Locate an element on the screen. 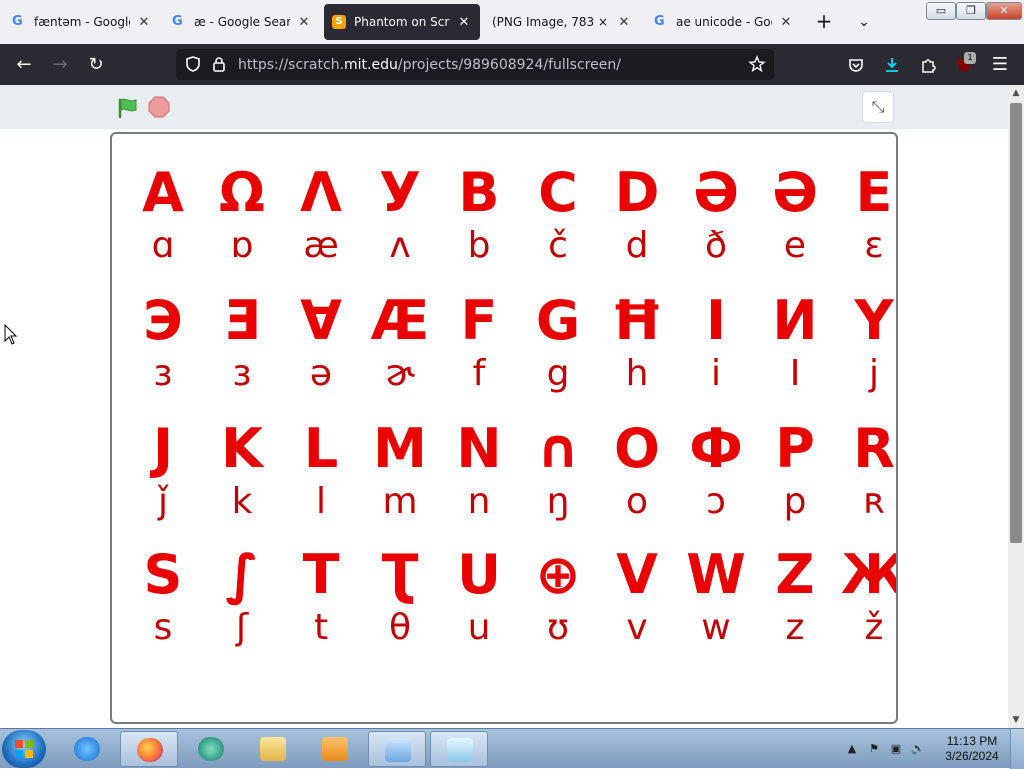  uppercase-letter: Ф is located at coordinates (716, 448).